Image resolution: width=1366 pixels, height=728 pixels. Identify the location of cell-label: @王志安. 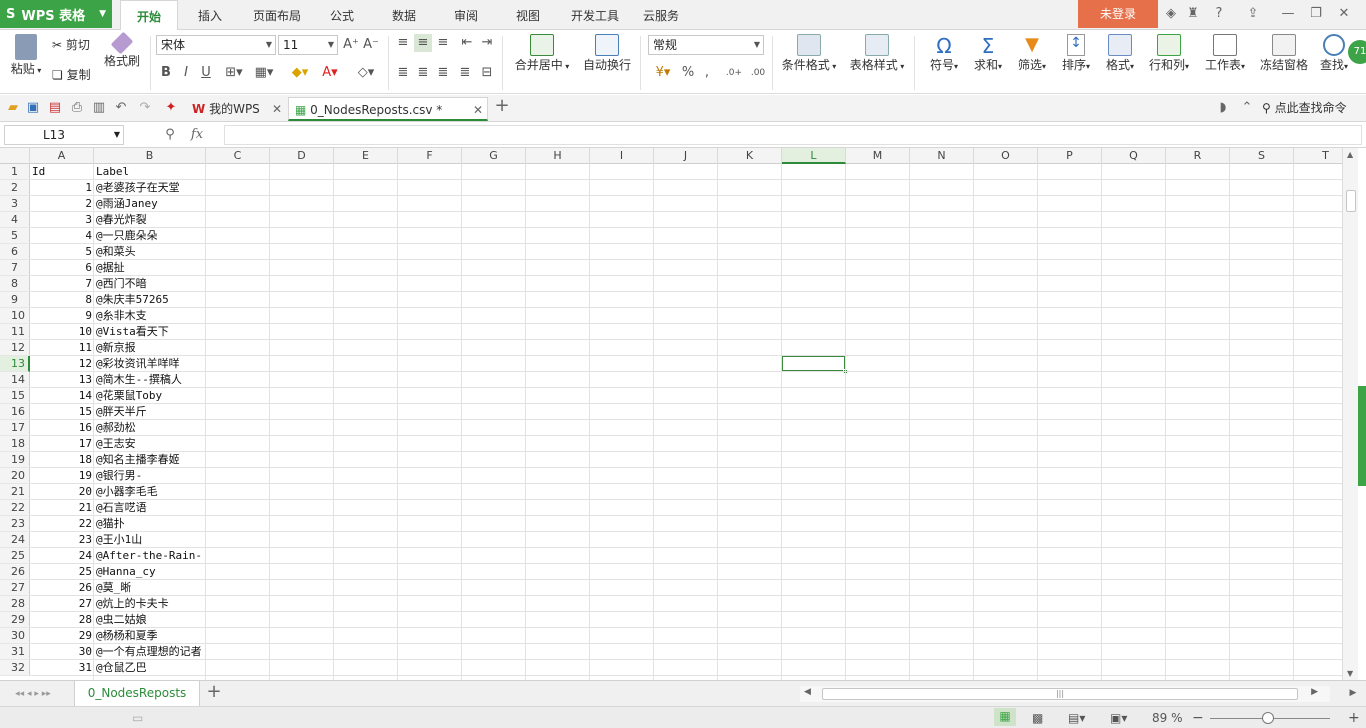
(180, 444).